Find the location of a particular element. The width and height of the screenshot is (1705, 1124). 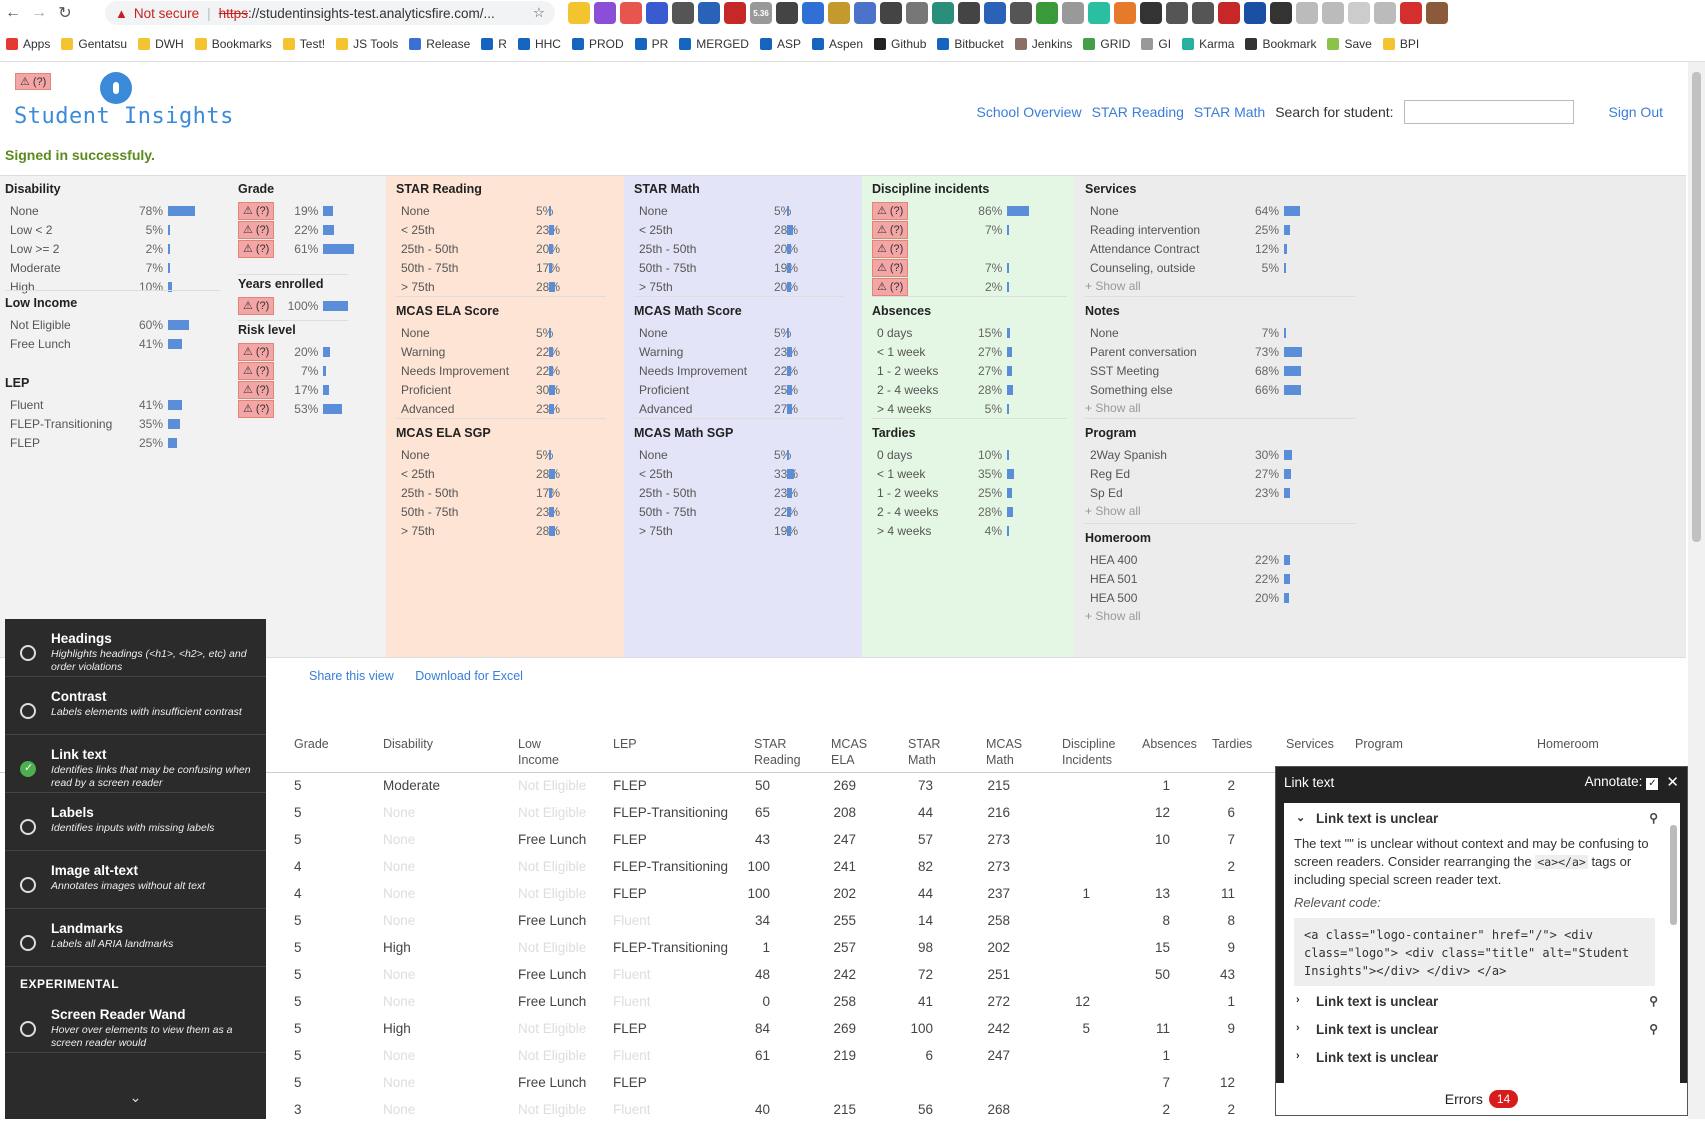

summary-row: Not Eligible 60% is located at coordinates (97, 324).